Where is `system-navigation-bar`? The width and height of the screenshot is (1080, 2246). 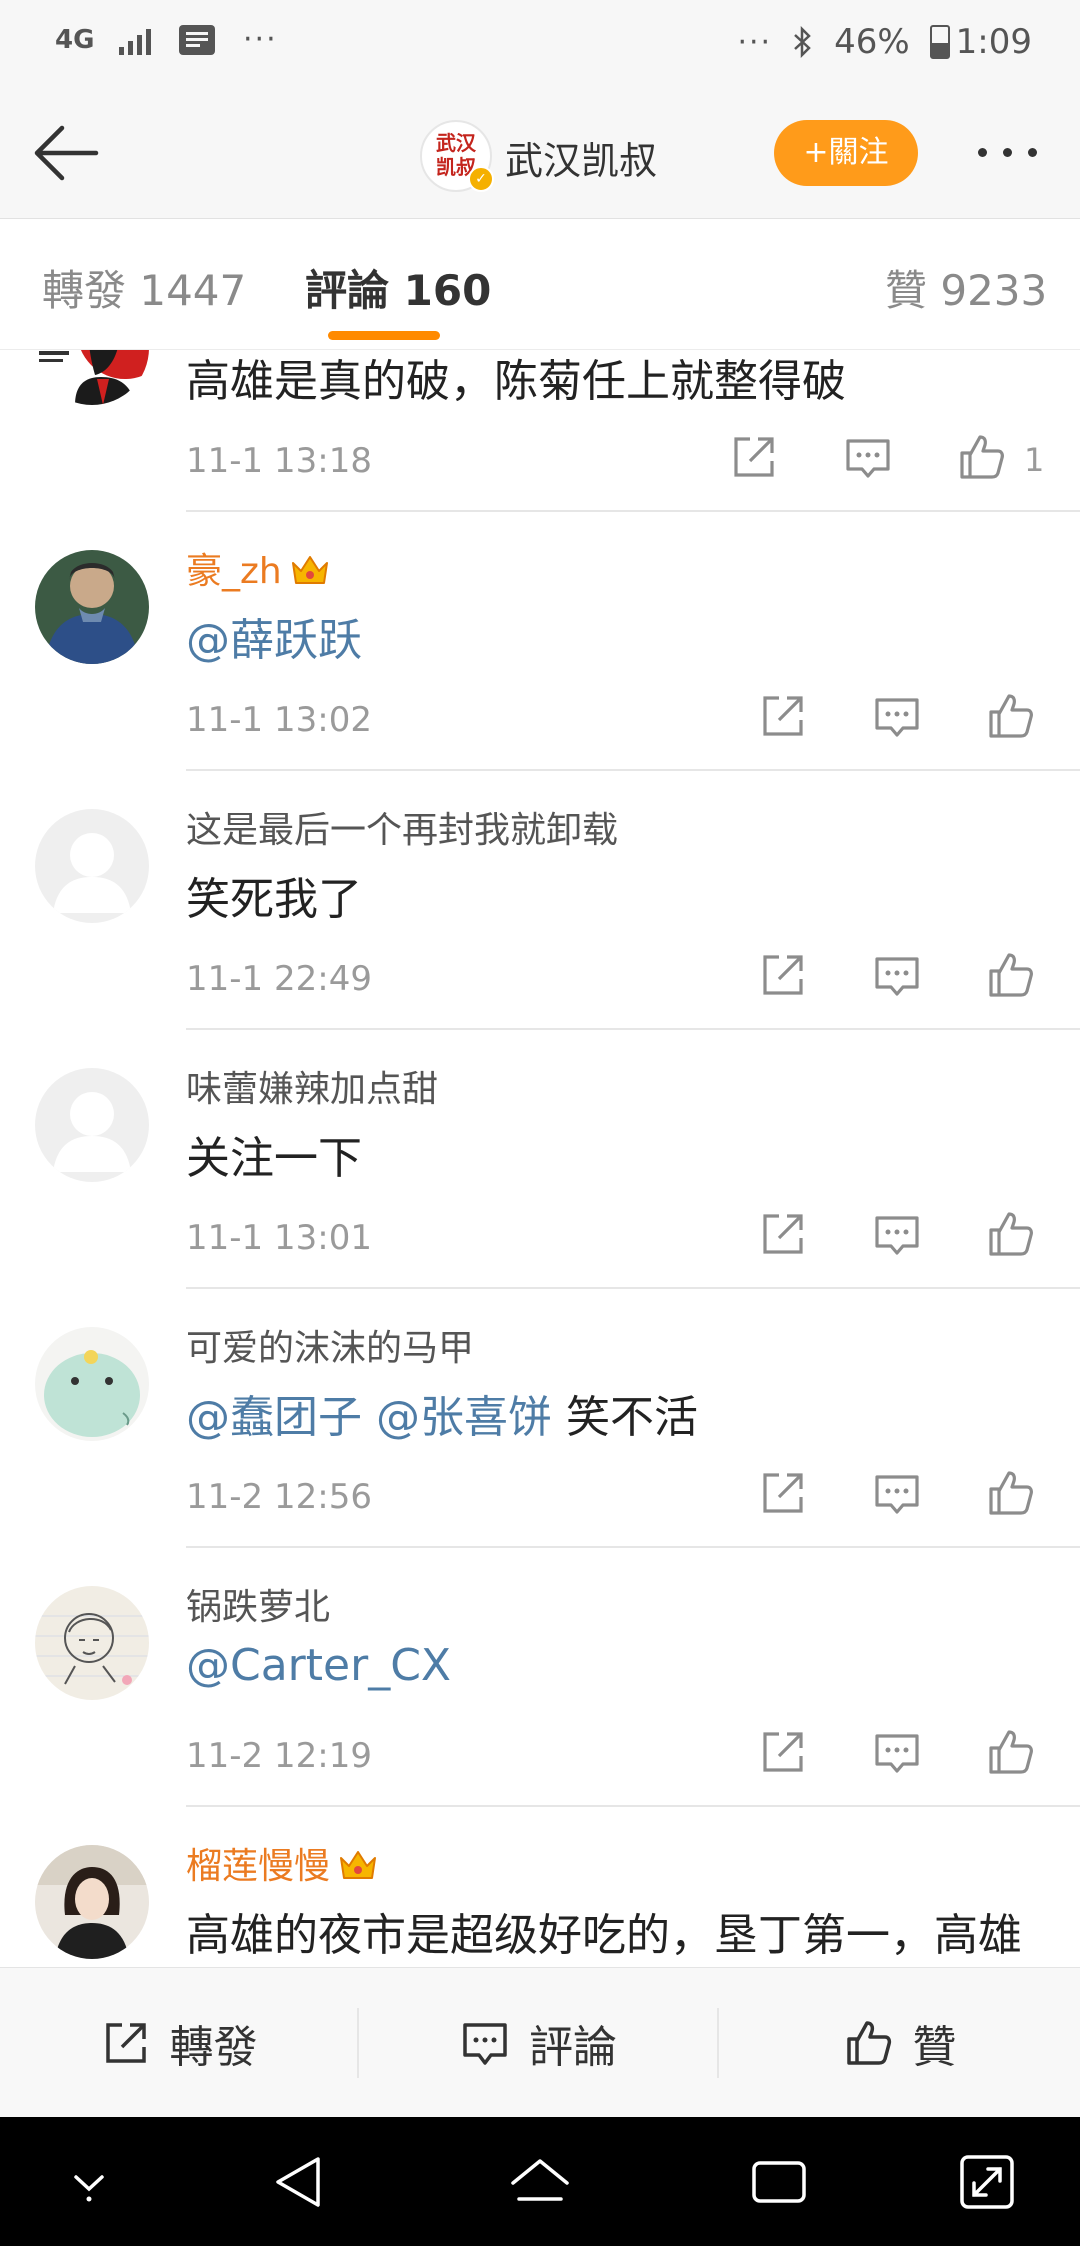
system-navigation-bar is located at coordinates (540, 2181).